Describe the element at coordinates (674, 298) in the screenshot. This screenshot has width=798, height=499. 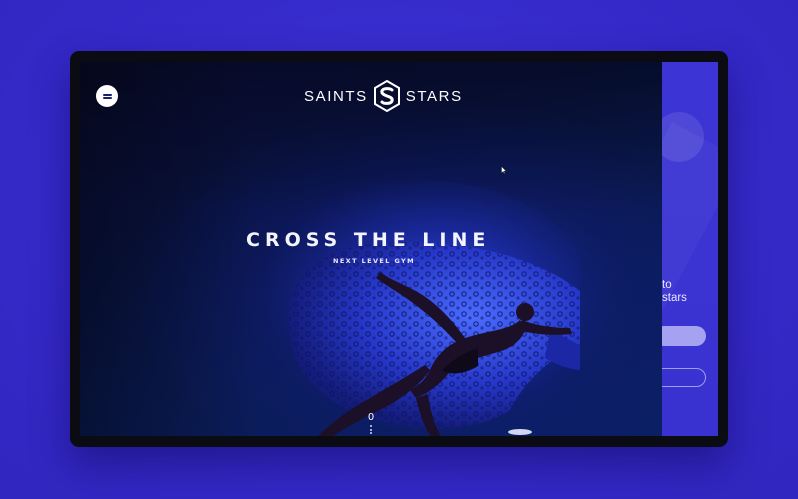
I see `panel-heading-line2: stars` at that location.